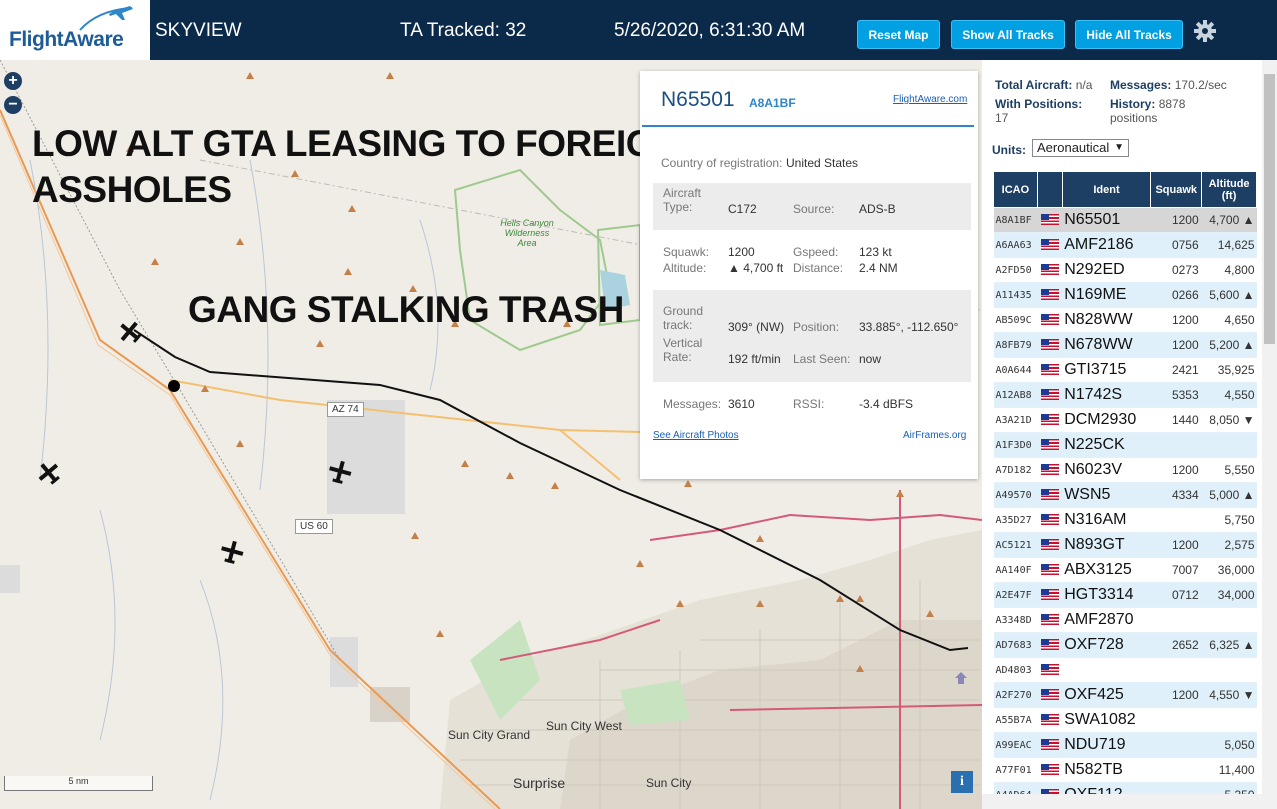  Describe the element at coordinates (898, 34) in the screenshot. I see `reset-map-button: Reset Map` at that location.